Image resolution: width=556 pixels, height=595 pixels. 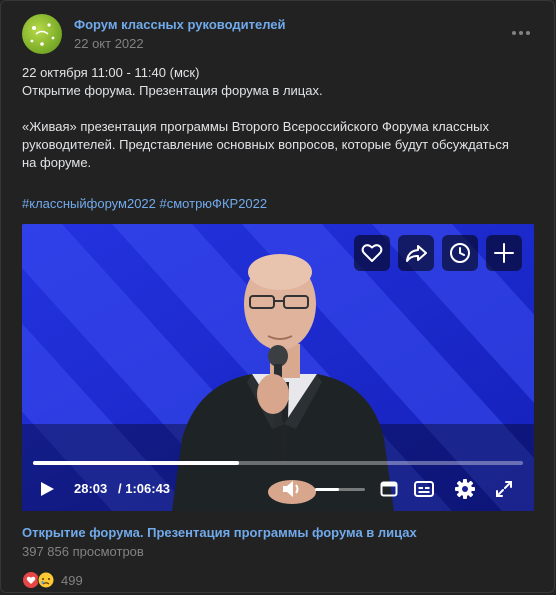 What do you see at coordinates (424, 489) in the screenshot?
I see `subtitles-icon` at bounding box center [424, 489].